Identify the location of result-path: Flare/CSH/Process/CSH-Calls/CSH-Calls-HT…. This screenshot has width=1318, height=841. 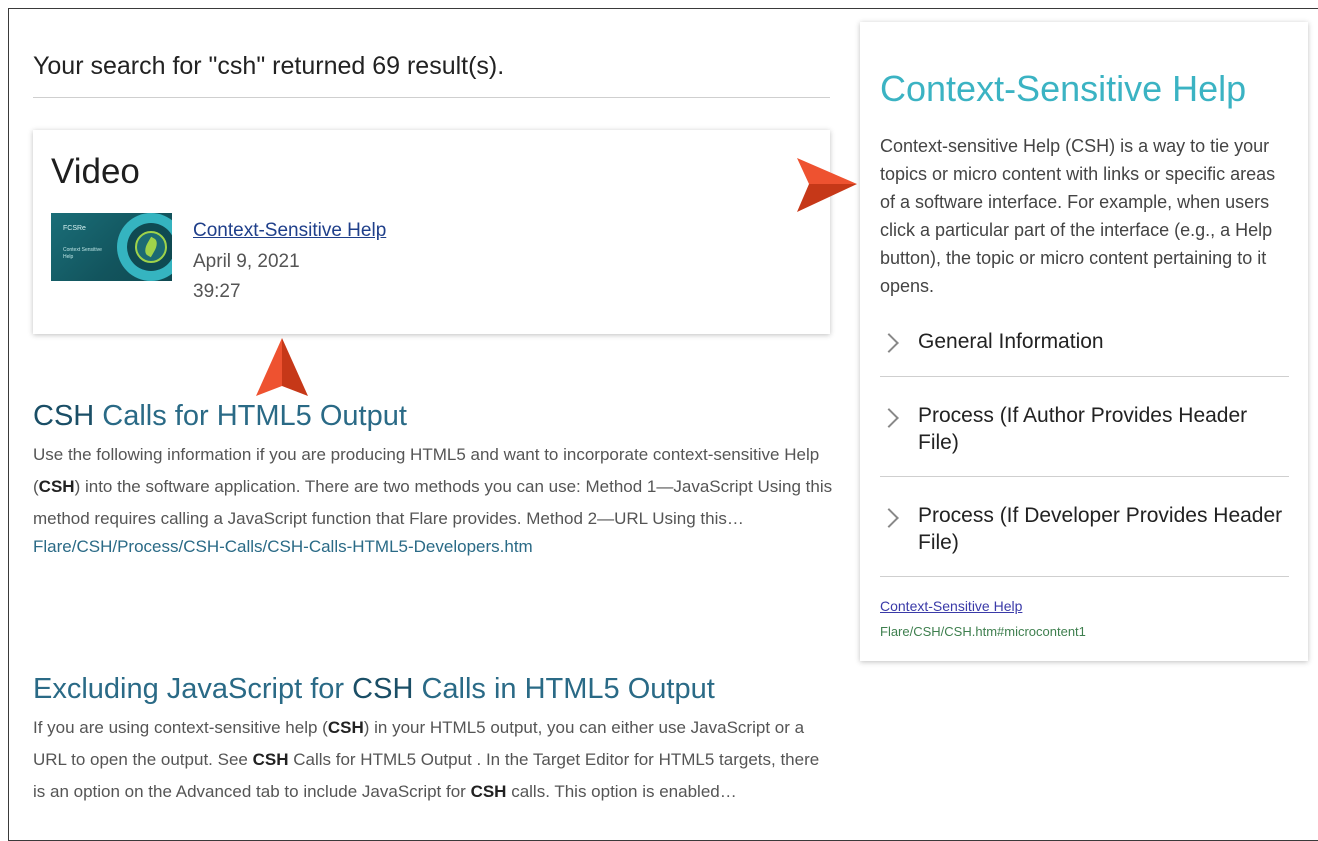
(433, 547).